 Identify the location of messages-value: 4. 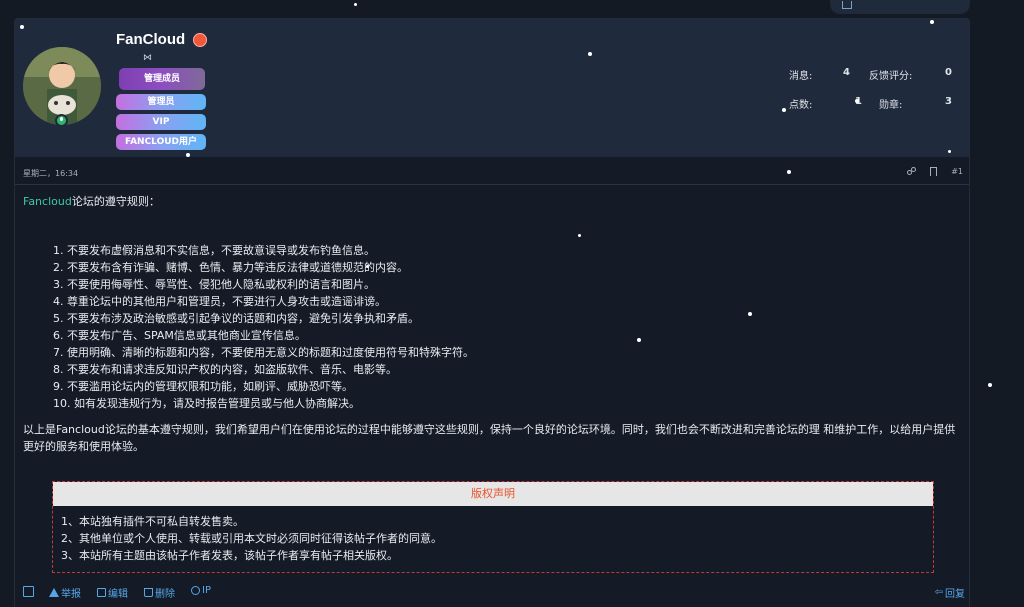
(846, 72).